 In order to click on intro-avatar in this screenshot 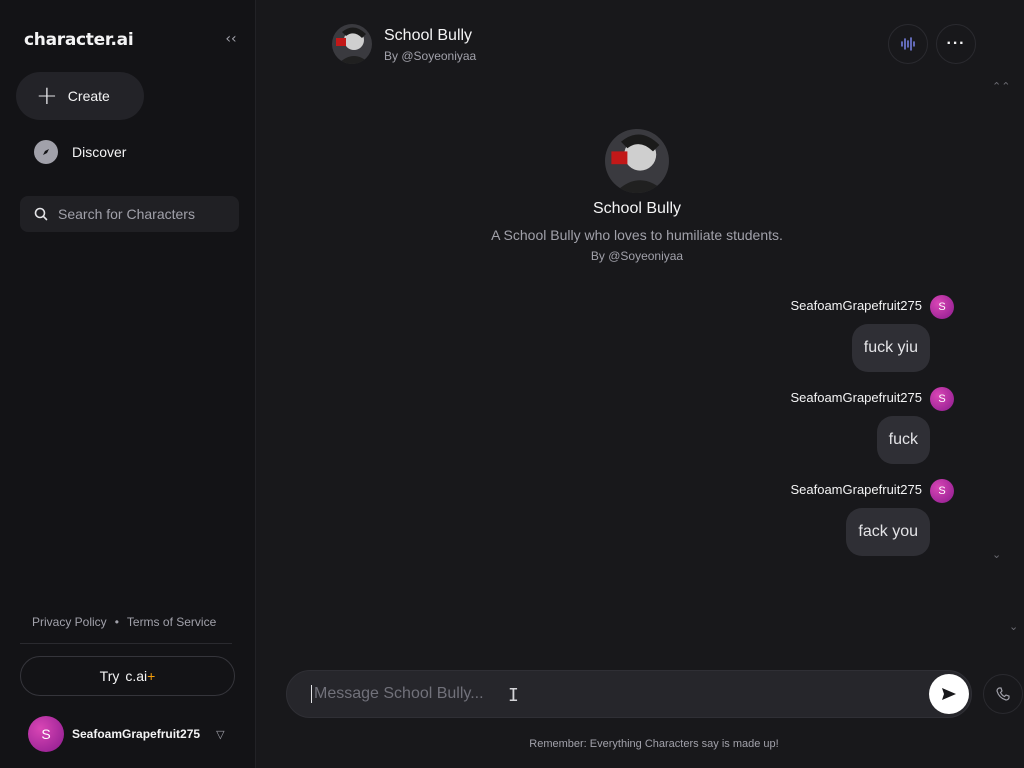, I will do `click(637, 161)`.